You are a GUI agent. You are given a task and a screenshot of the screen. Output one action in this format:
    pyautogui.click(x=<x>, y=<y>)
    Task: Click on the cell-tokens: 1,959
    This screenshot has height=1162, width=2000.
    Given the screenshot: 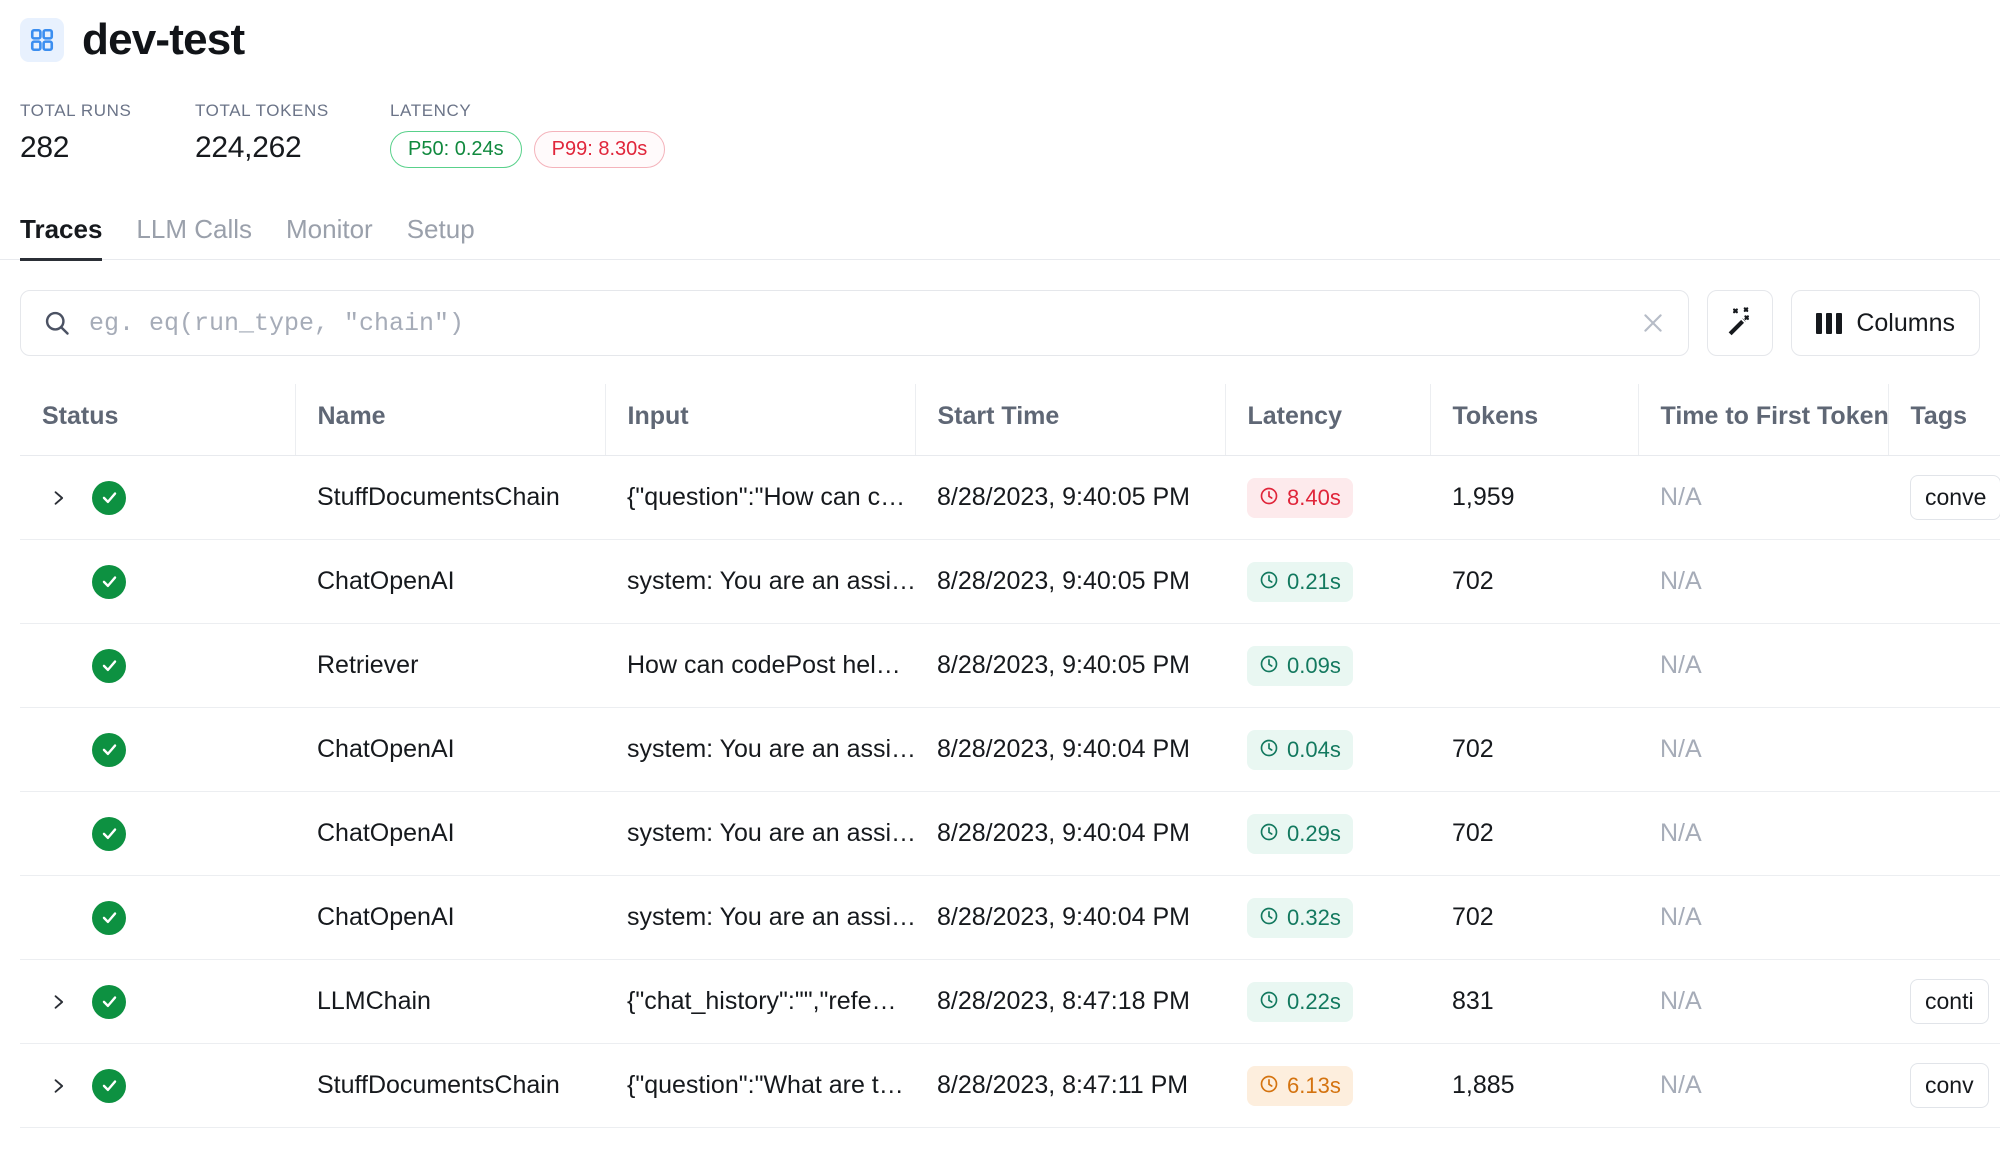 What is the action you would take?
    pyautogui.click(x=1534, y=498)
    